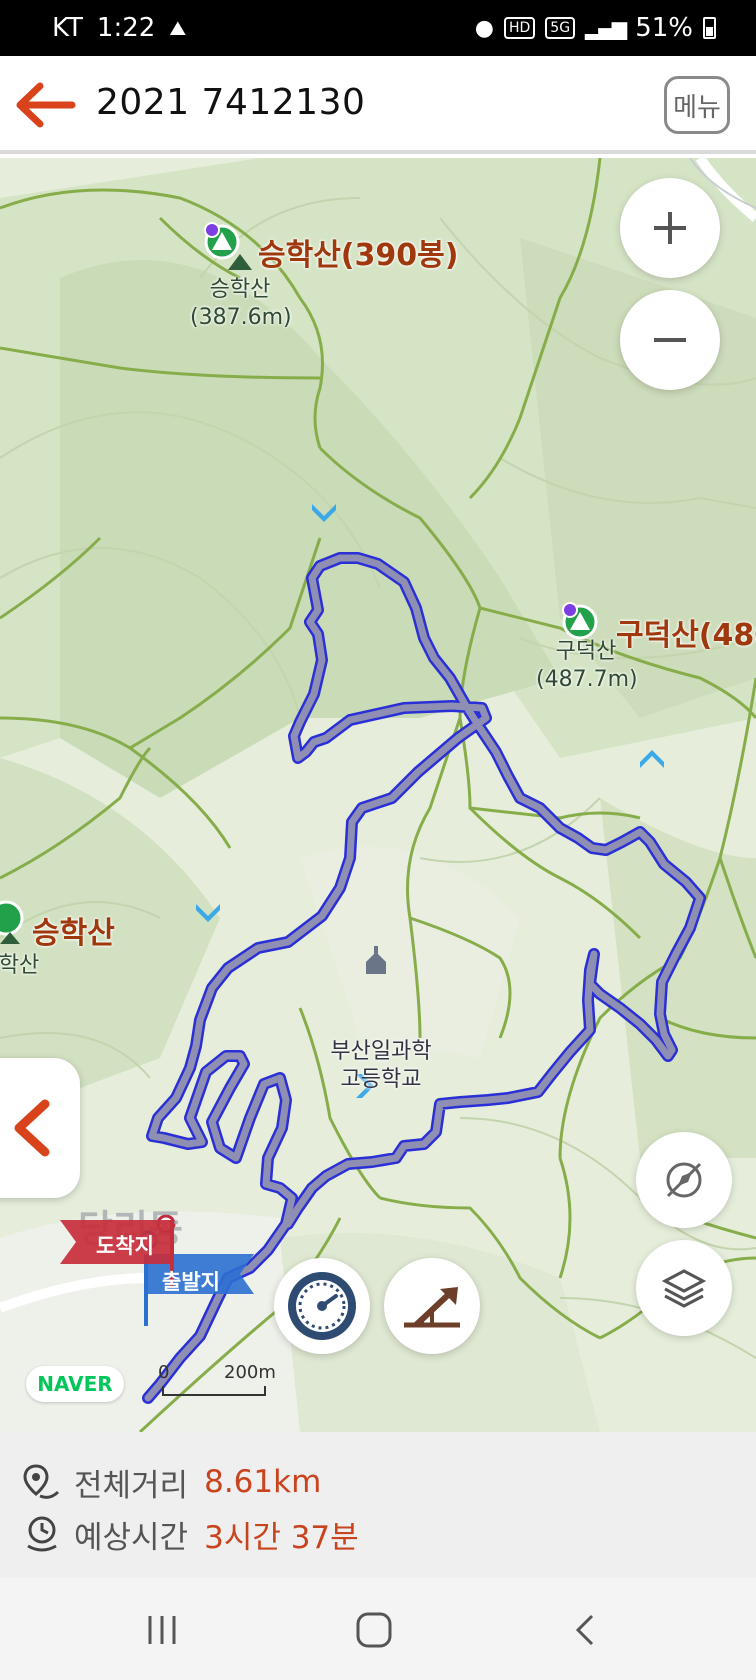 This screenshot has height=1680, width=756. I want to click on arrival-departure-flags, so click(157, 1273).